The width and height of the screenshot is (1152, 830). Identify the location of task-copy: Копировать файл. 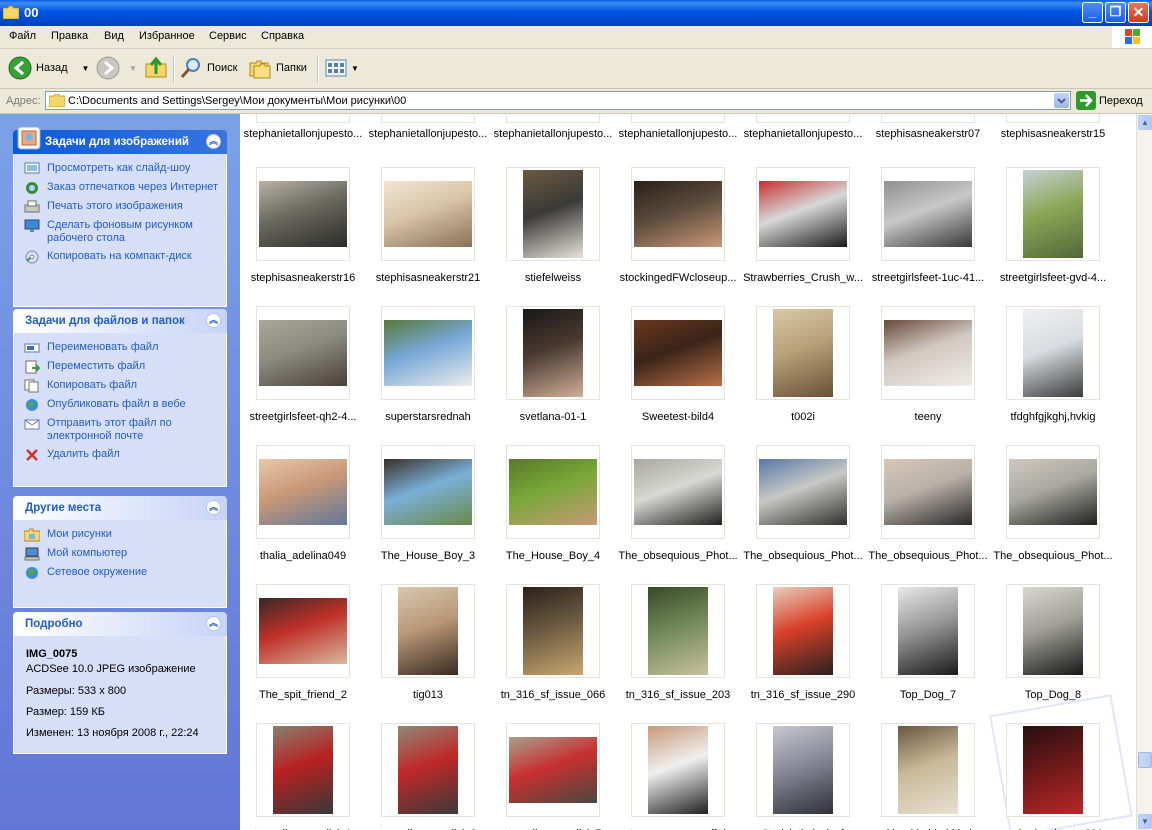
(120, 386).